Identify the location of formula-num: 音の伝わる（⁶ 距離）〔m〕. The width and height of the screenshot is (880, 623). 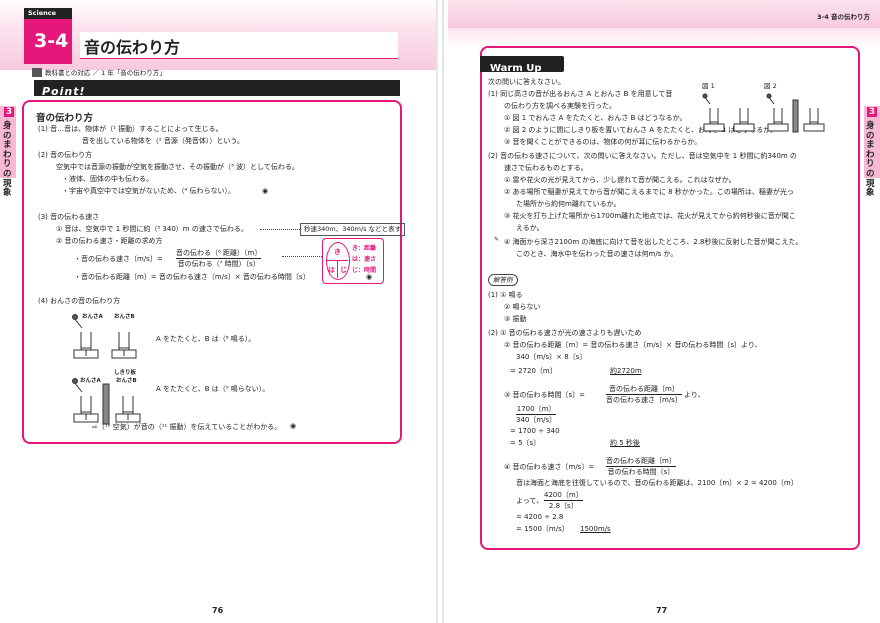
(219, 254).